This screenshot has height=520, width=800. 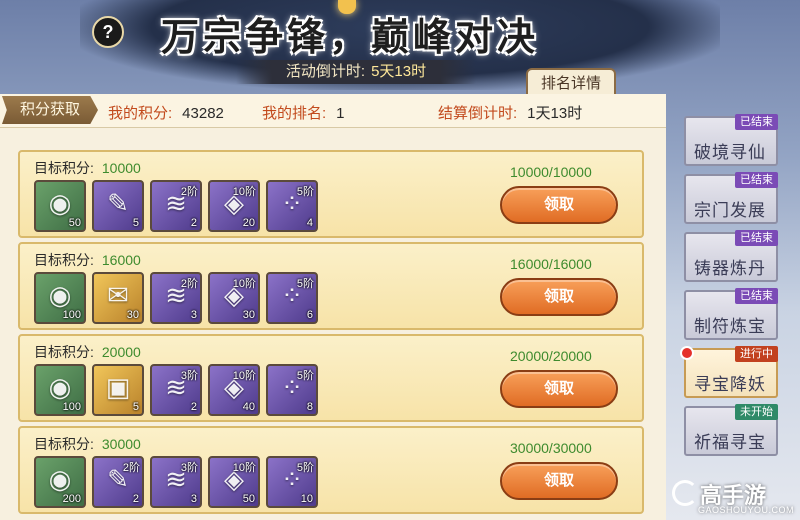 I want to click on my-points: 我的积分: 43282, so click(x=166, y=112).